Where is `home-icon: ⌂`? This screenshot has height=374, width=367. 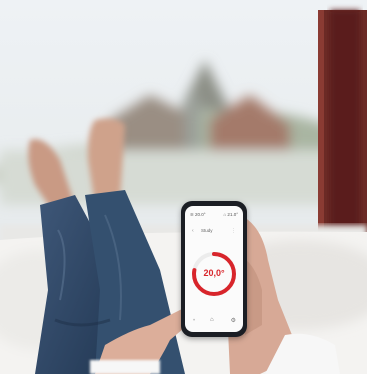
home-icon: ⌂ is located at coordinates (212, 320).